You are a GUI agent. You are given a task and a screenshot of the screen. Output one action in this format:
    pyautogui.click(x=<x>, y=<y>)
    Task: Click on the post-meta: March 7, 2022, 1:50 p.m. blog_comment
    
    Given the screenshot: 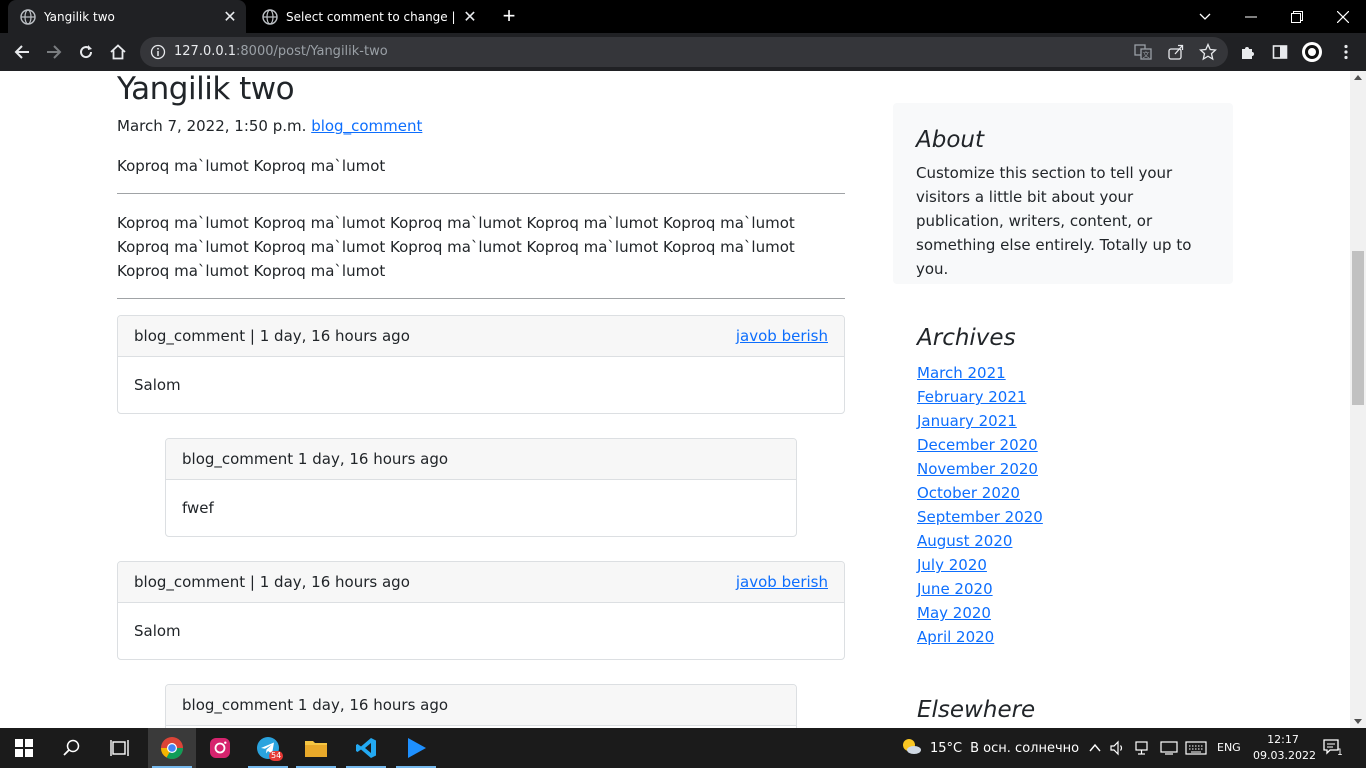 What is the action you would take?
    pyautogui.click(x=269, y=126)
    